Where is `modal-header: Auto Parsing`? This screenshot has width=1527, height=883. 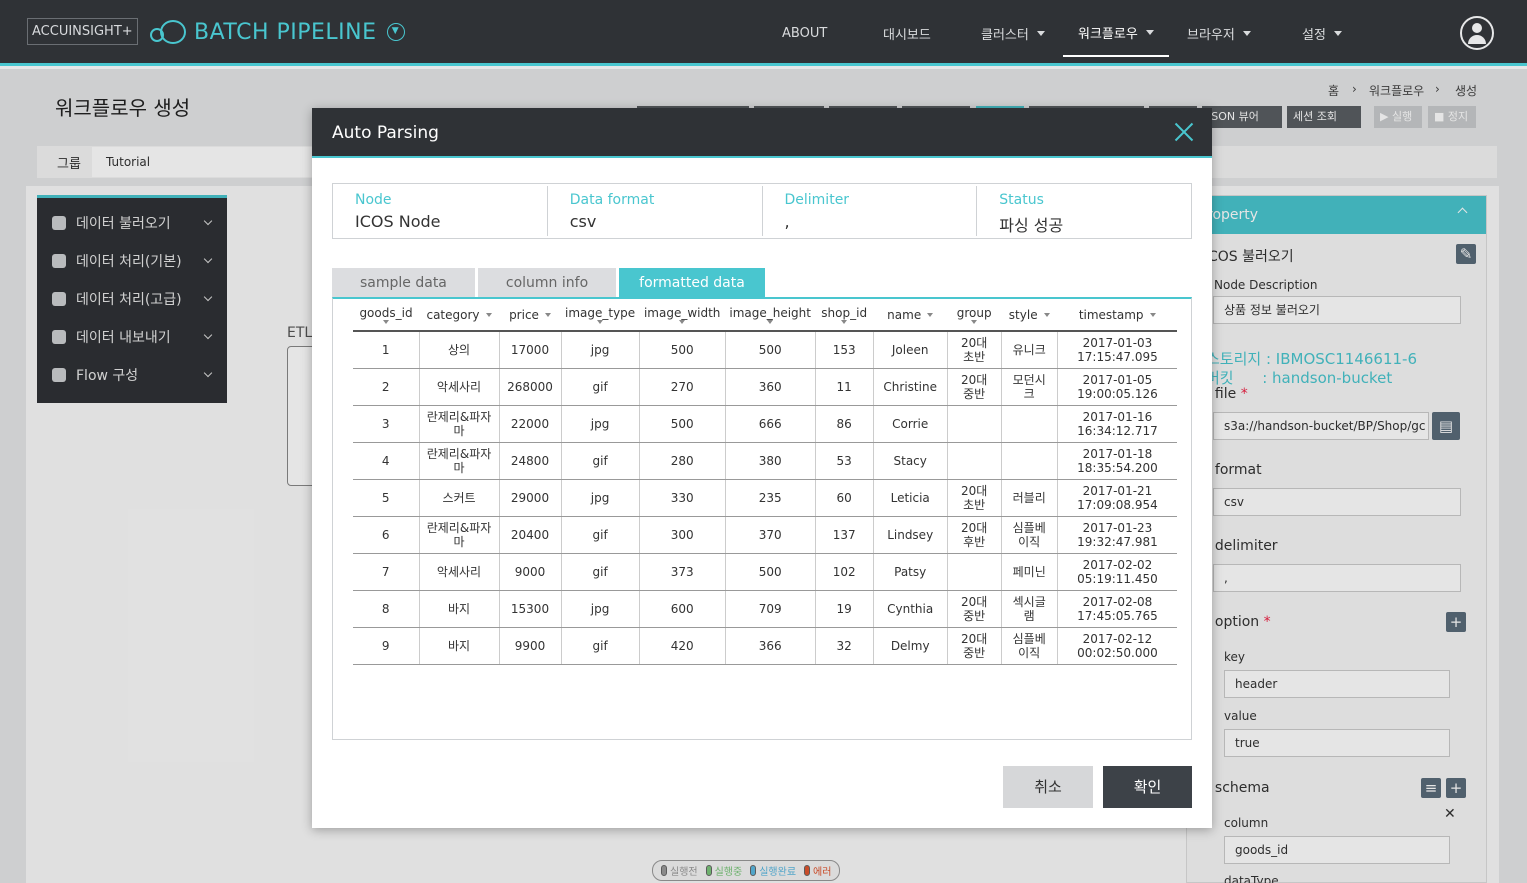 modal-header: Auto Parsing is located at coordinates (762, 133).